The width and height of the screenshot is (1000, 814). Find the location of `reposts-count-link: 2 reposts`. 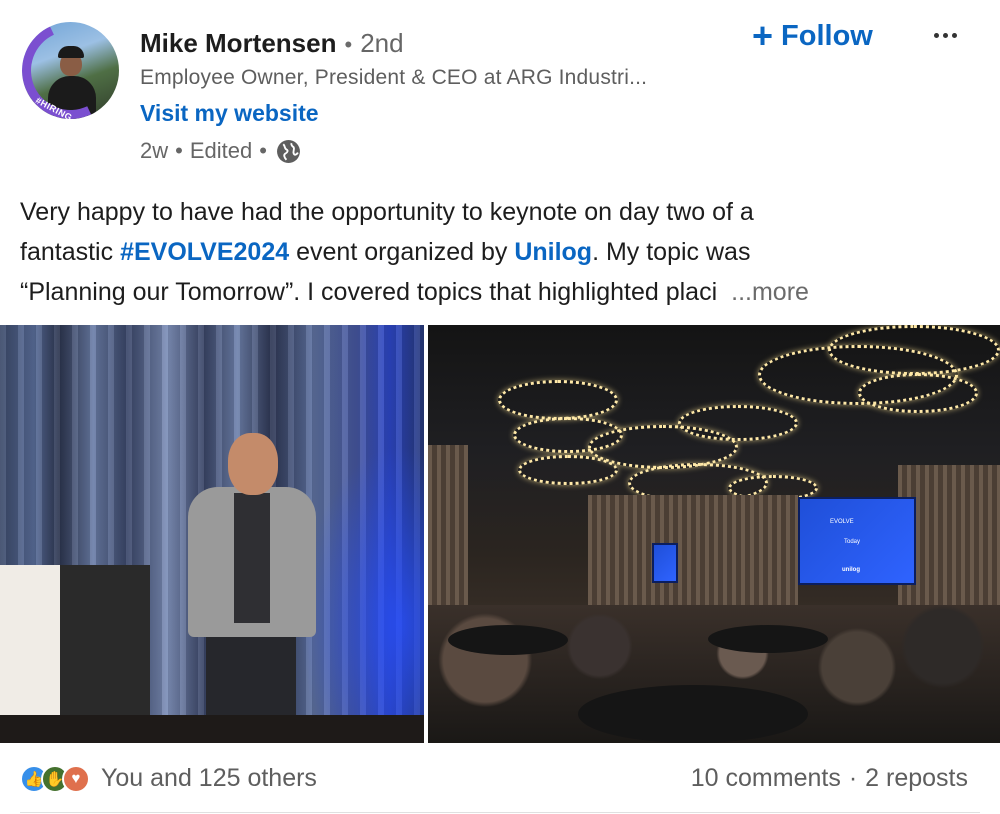

reposts-count-link: 2 reposts is located at coordinates (916, 778).